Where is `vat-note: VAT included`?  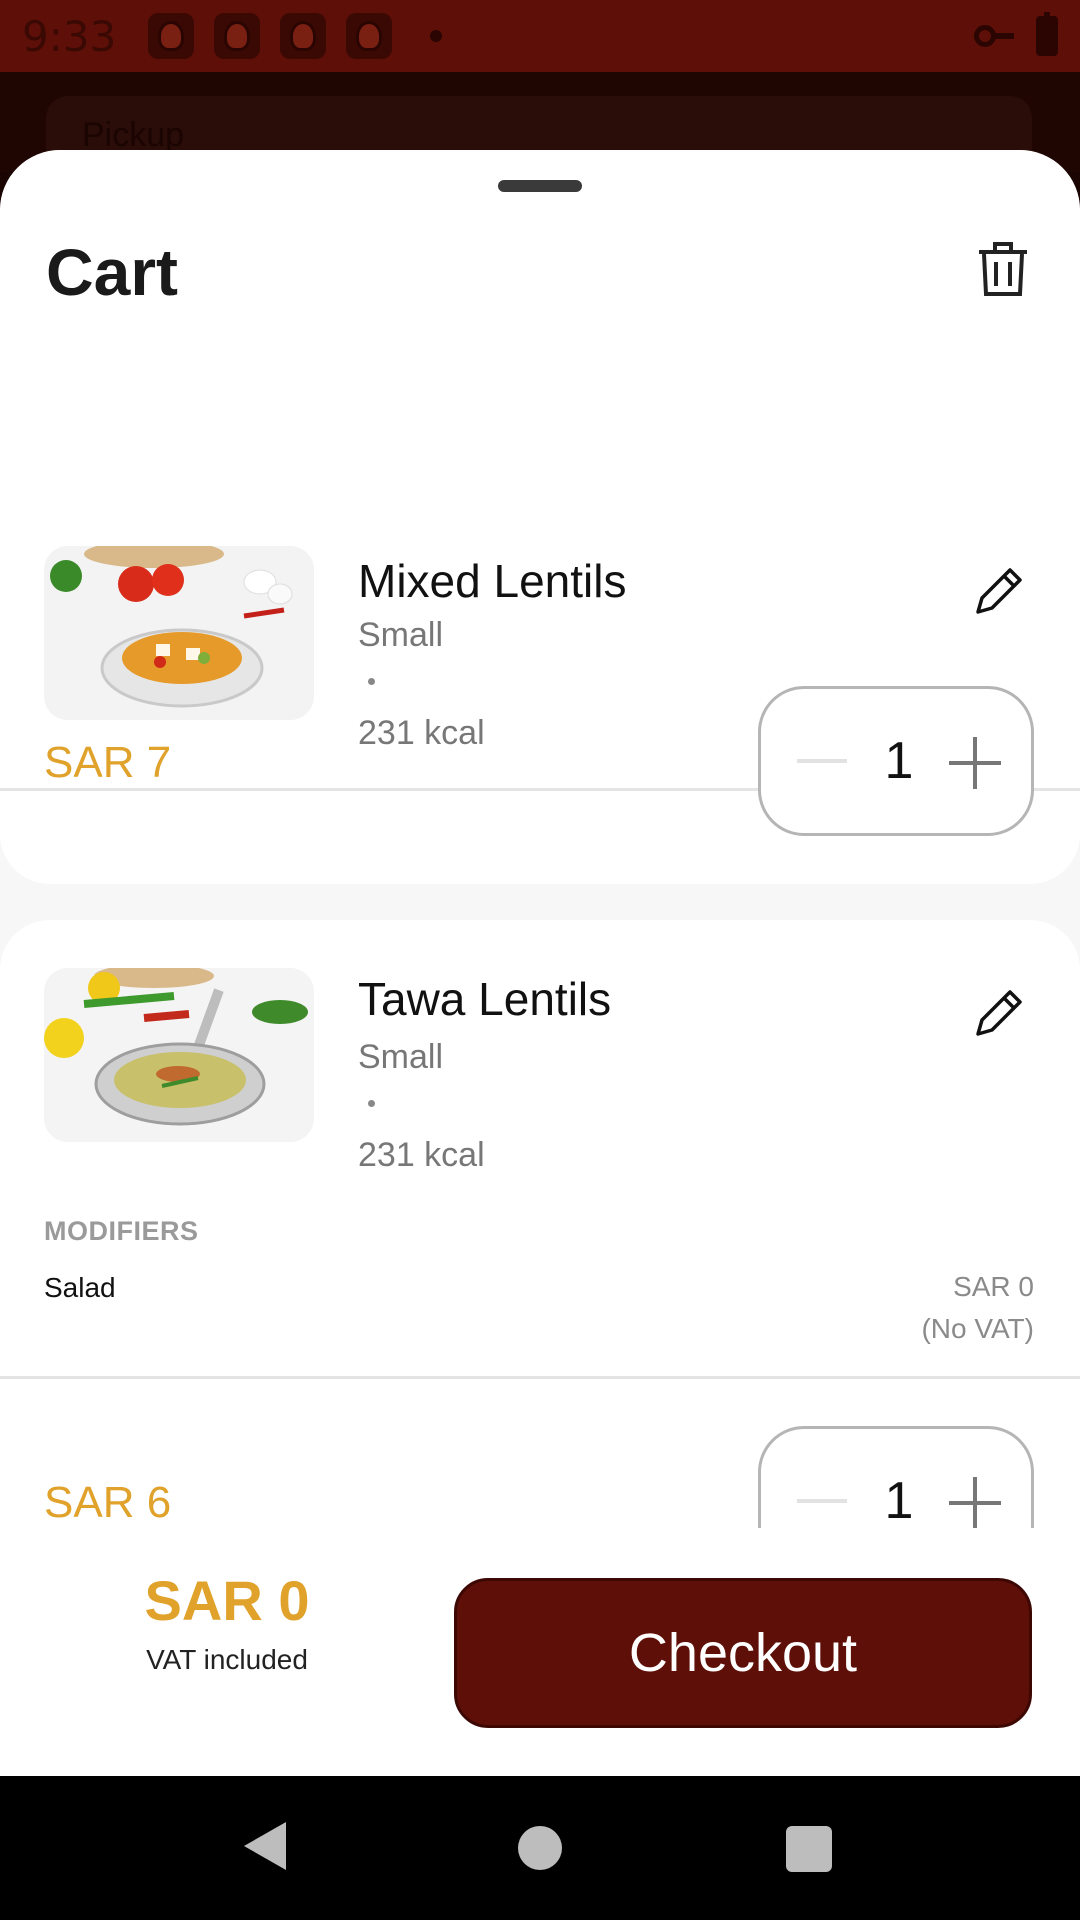 vat-note: VAT included is located at coordinates (227, 1659).